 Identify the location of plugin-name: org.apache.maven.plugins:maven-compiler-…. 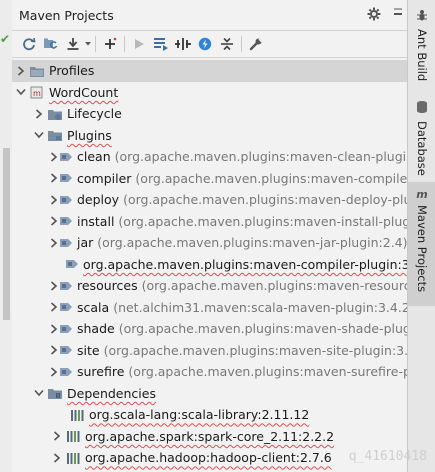
(252, 264).